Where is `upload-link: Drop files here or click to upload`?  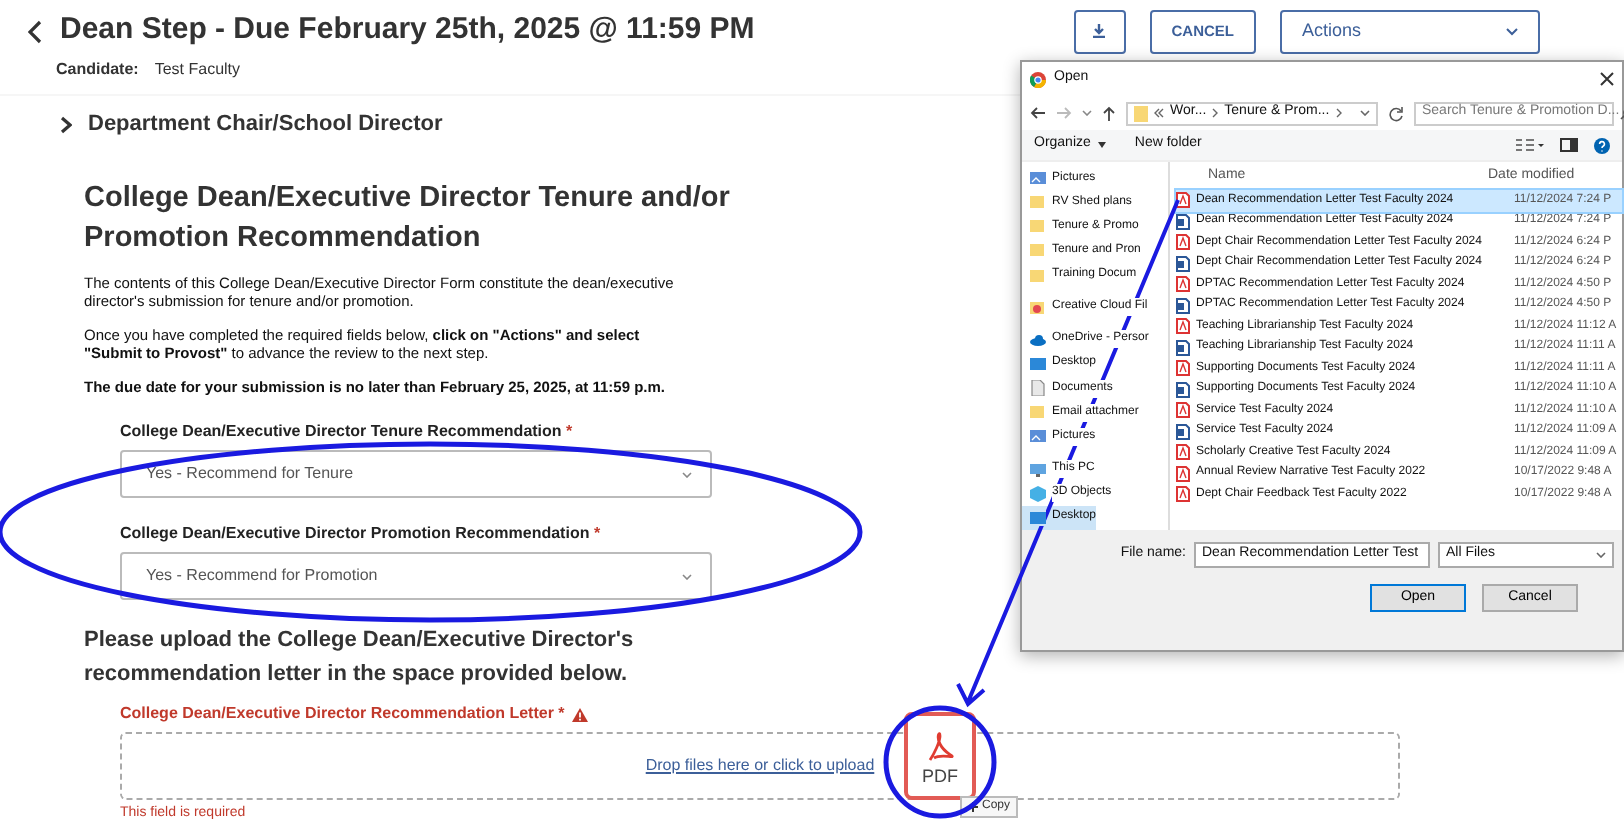 upload-link: Drop files here or click to upload is located at coordinates (760, 766).